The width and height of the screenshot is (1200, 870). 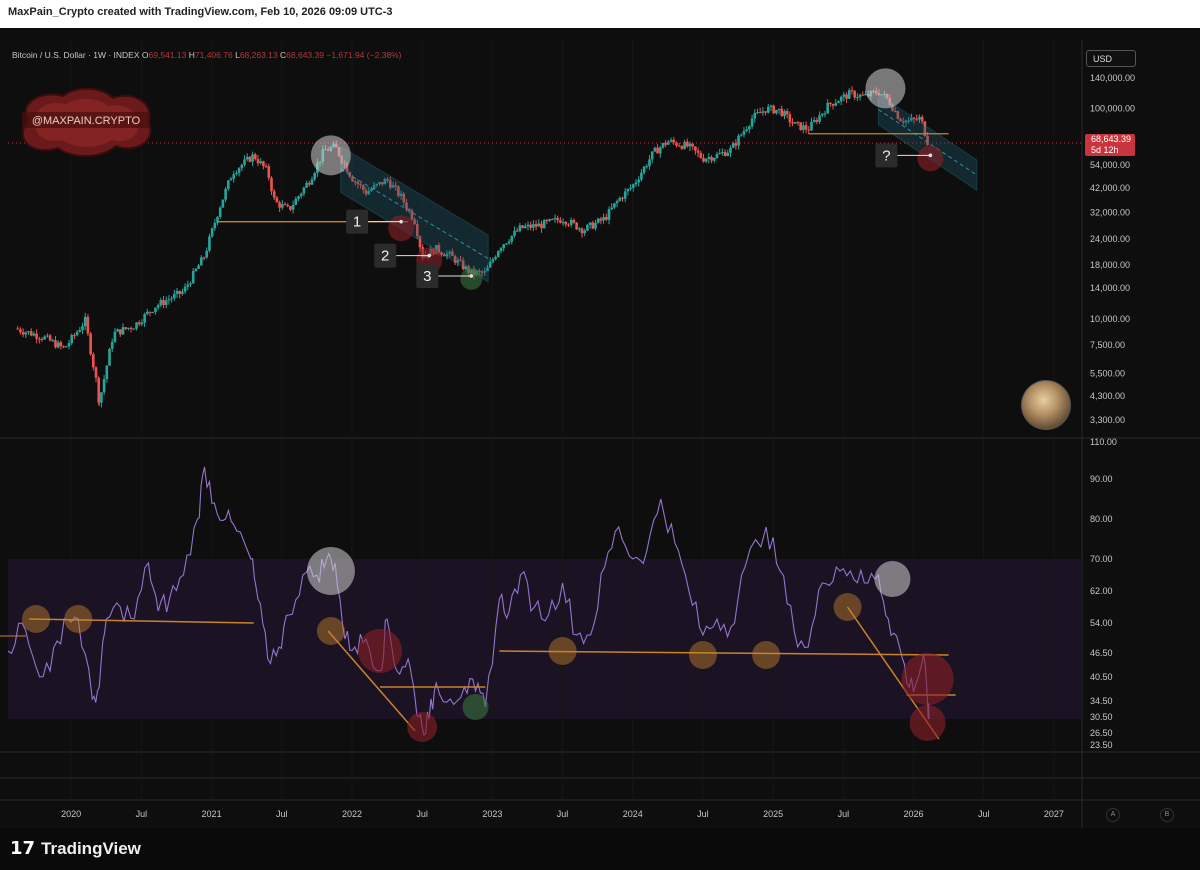 What do you see at coordinates (1110, 188) in the screenshot?
I see `price-tick-label: 42,000.00` at bounding box center [1110, 188].